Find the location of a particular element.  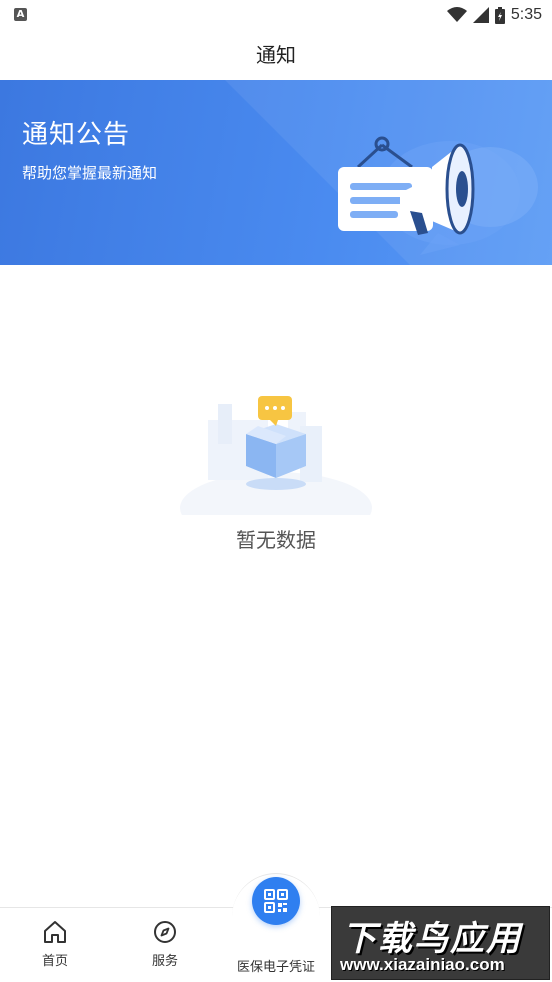

title-bar: 通知 is located at coordinates (276, 55).